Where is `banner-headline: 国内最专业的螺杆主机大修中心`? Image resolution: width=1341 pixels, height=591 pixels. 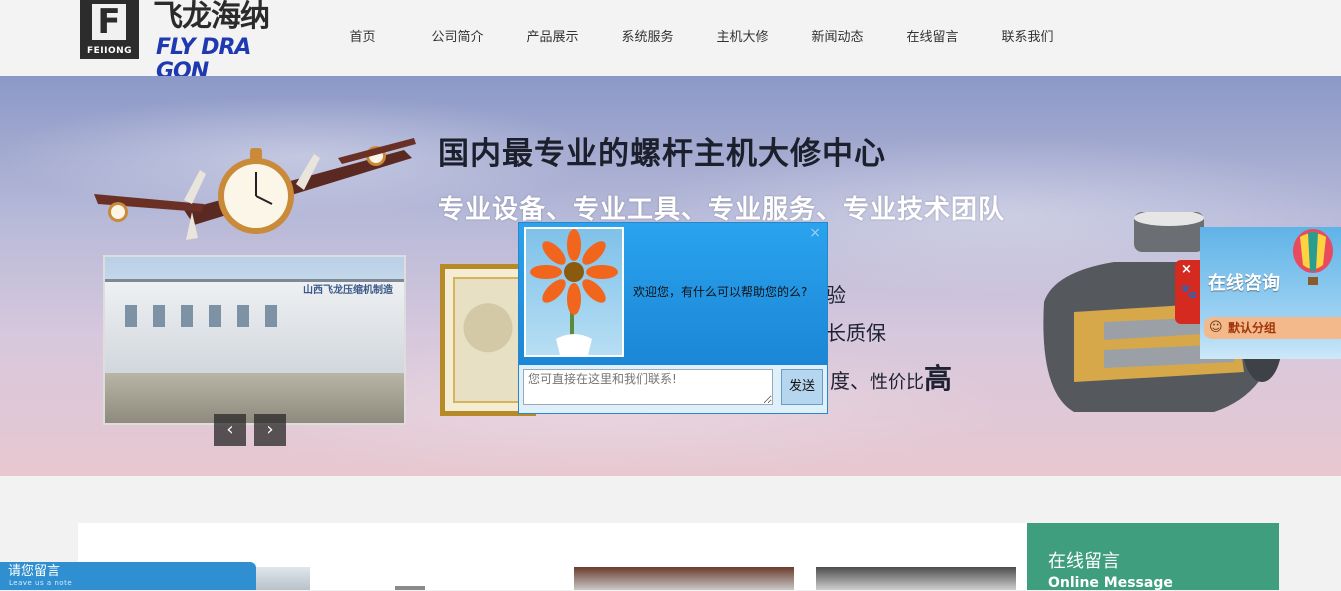
banner-headline: 国内最专业的螺杆主机大修中心 is located at coordinates (662, 154).